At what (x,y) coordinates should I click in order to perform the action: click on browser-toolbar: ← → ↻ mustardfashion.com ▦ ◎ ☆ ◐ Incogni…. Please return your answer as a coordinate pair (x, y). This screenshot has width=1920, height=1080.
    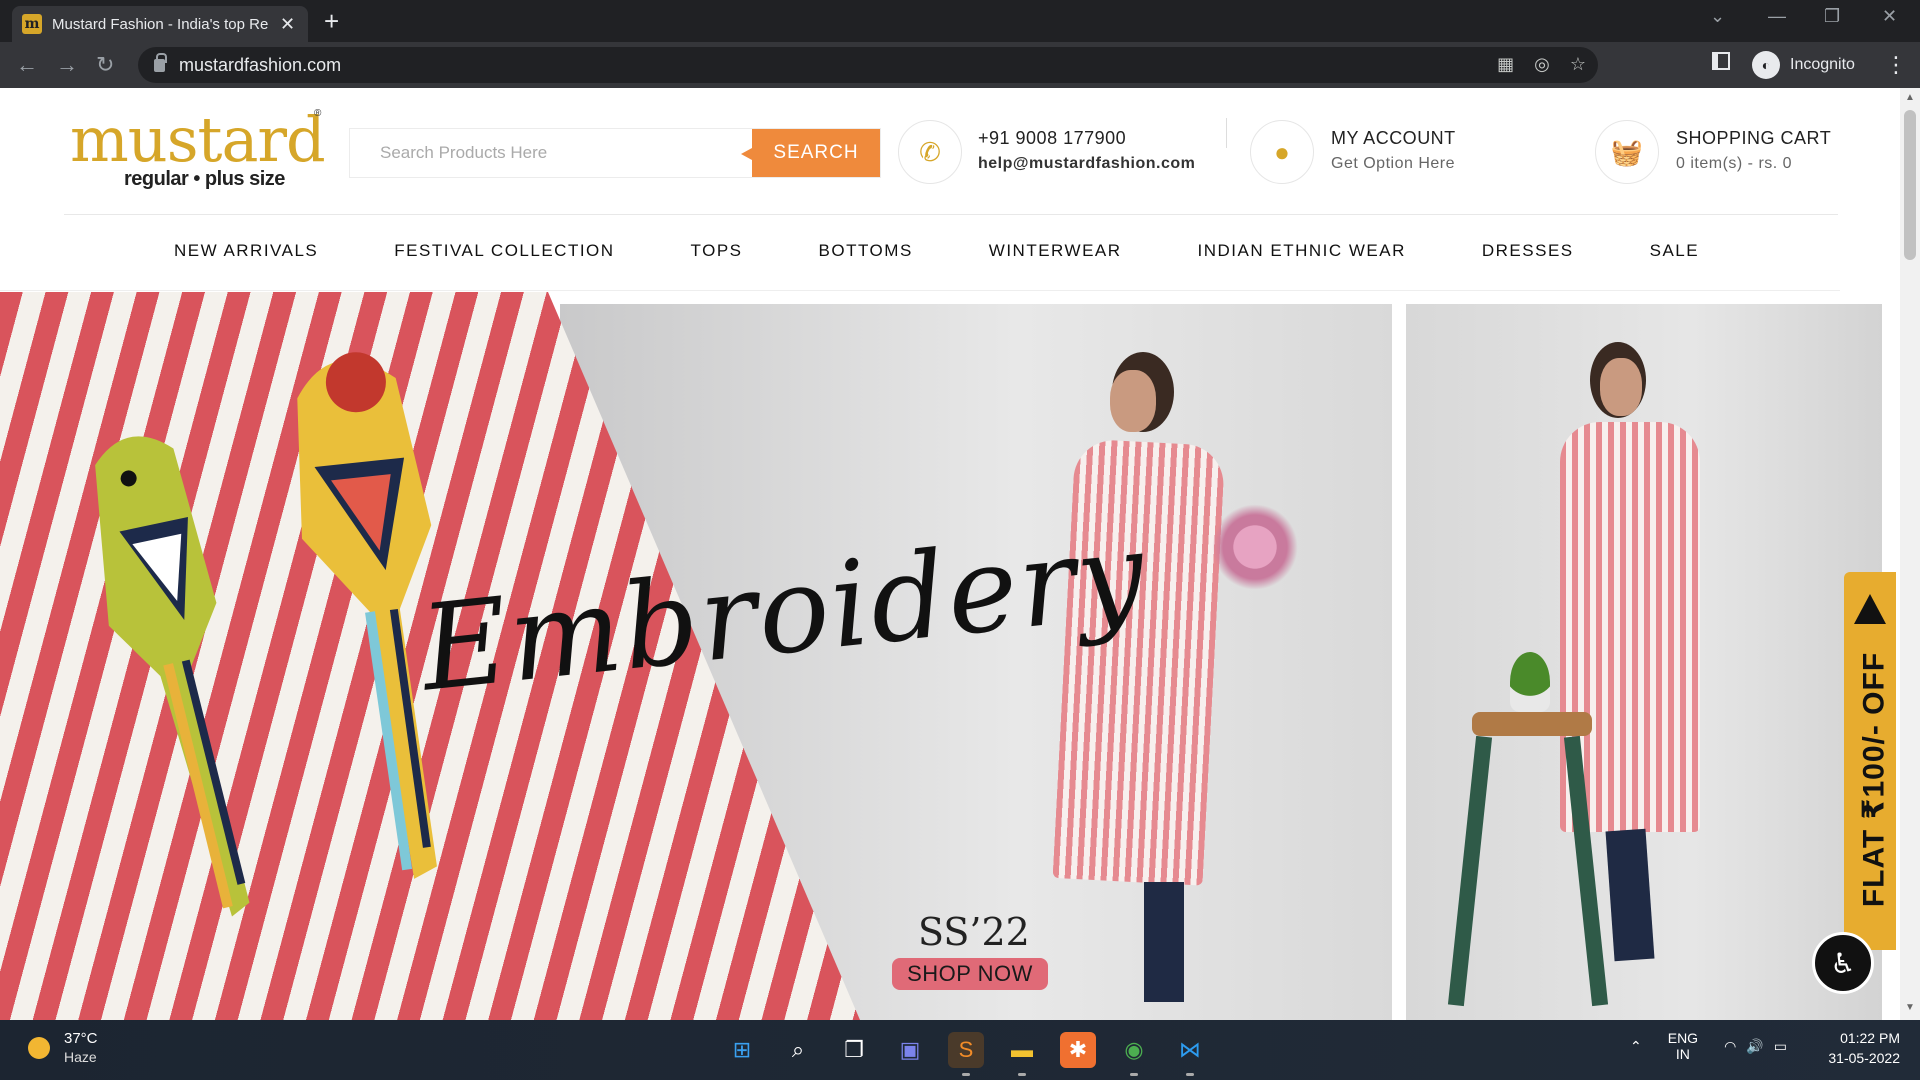
    Looking at the image, I should click on (960, 65).